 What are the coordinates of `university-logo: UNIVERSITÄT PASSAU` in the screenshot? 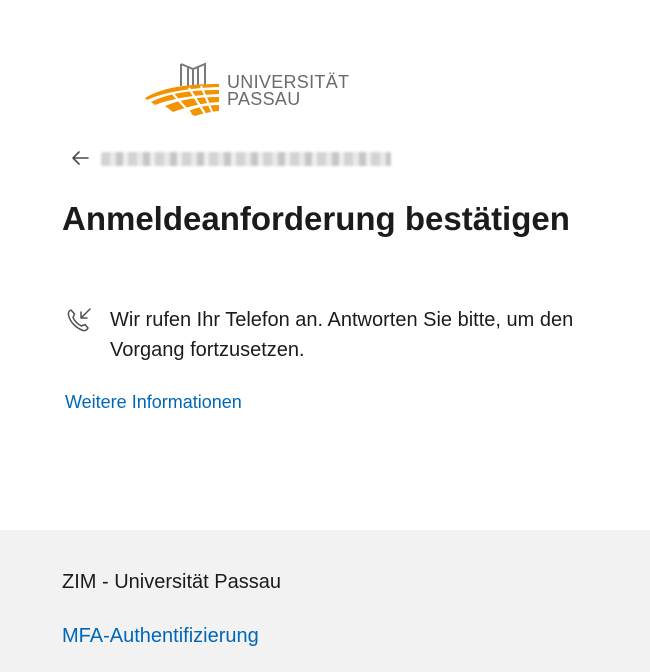 It's located at (248, 88).